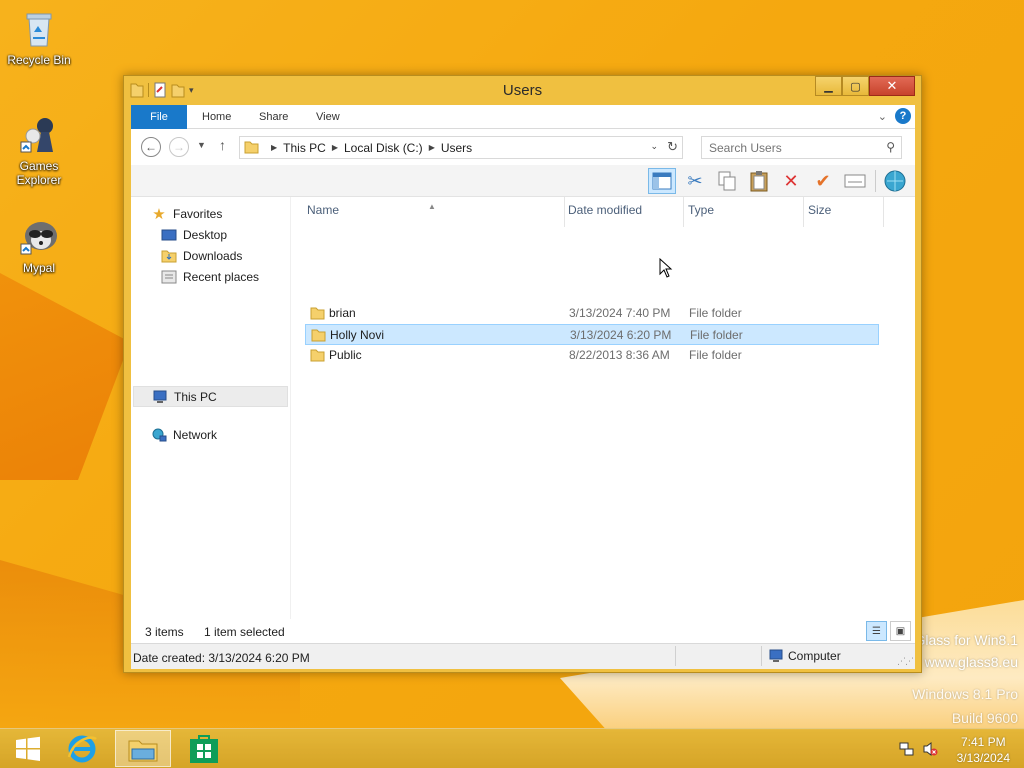 The image size is (1024, 768). Describe the element at coordinates (39, 37) in the screenshot. I see `desktop-icon-recycle-bin: Recycle Bin` at that location.